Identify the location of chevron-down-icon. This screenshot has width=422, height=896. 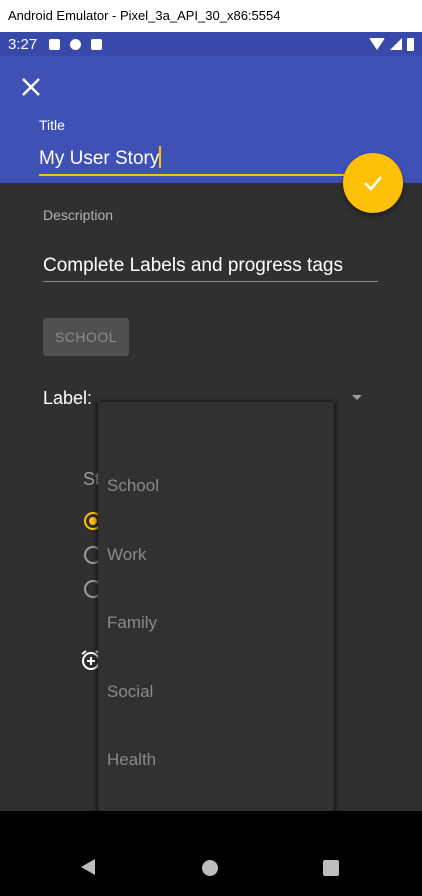
(357, 397).